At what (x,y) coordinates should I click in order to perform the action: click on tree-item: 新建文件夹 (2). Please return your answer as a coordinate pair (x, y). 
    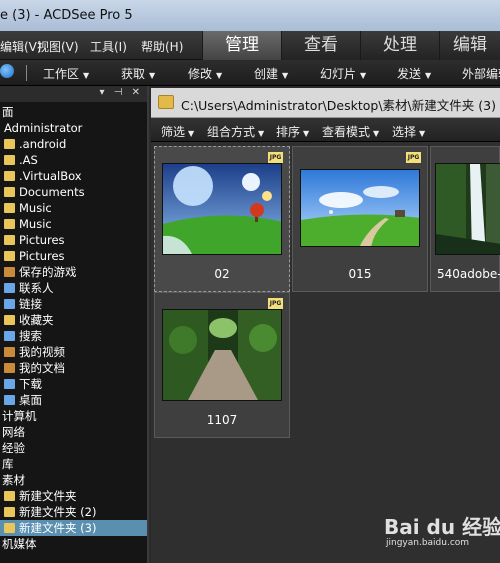
    Looking at the image, I should click on (73, 512).